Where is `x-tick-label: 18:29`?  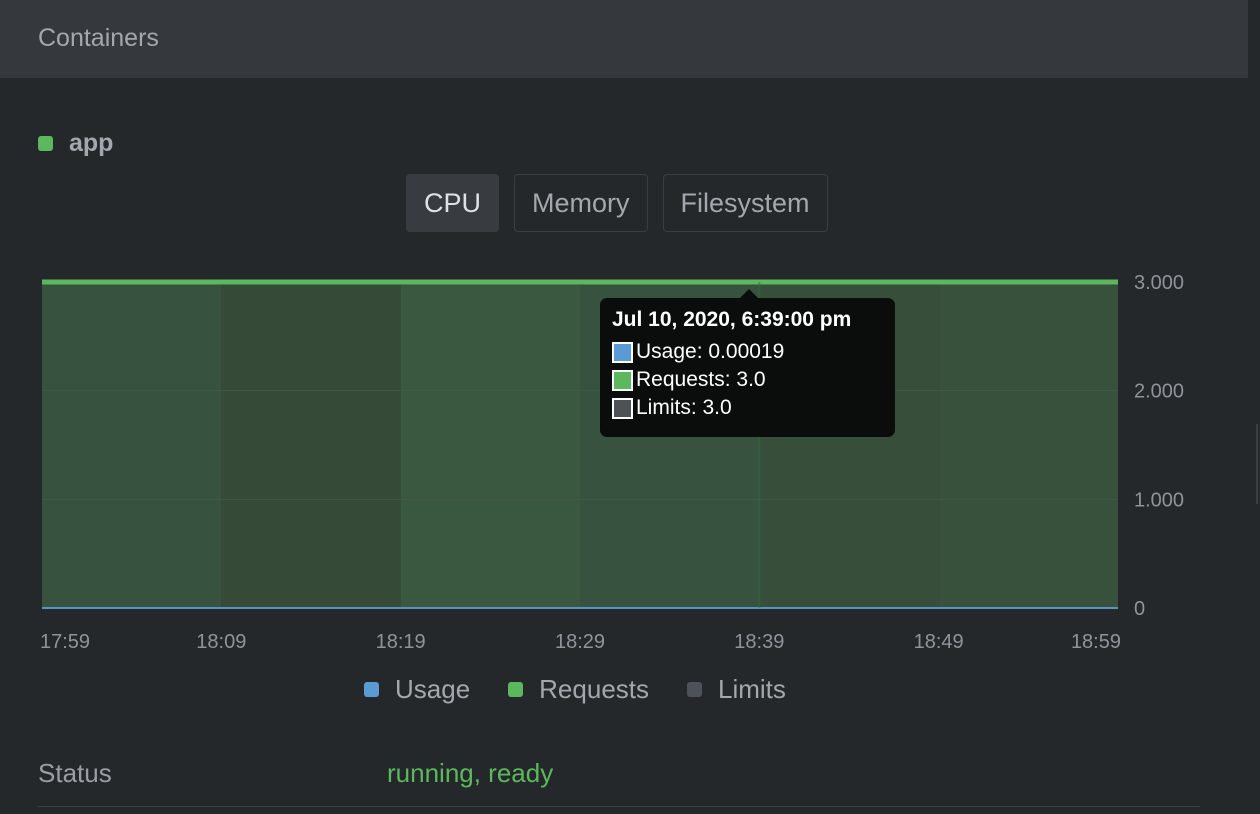
x-tick-label: 18:29 is located at coordinates (580, 642).